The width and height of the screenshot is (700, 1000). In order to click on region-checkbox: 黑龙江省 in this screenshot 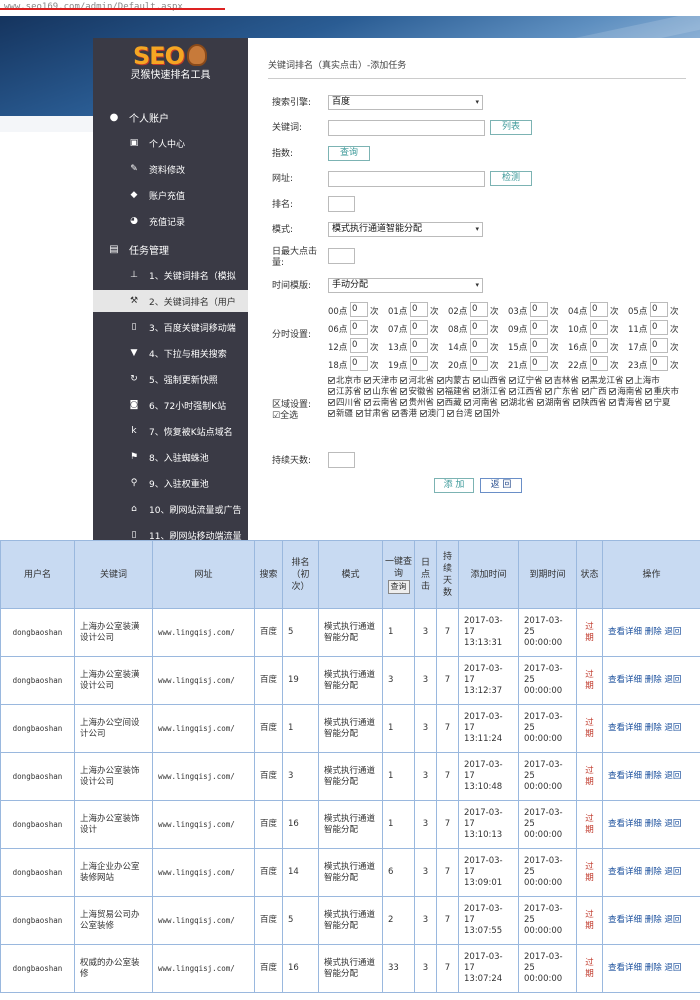, I will do `click(602, 381)`.